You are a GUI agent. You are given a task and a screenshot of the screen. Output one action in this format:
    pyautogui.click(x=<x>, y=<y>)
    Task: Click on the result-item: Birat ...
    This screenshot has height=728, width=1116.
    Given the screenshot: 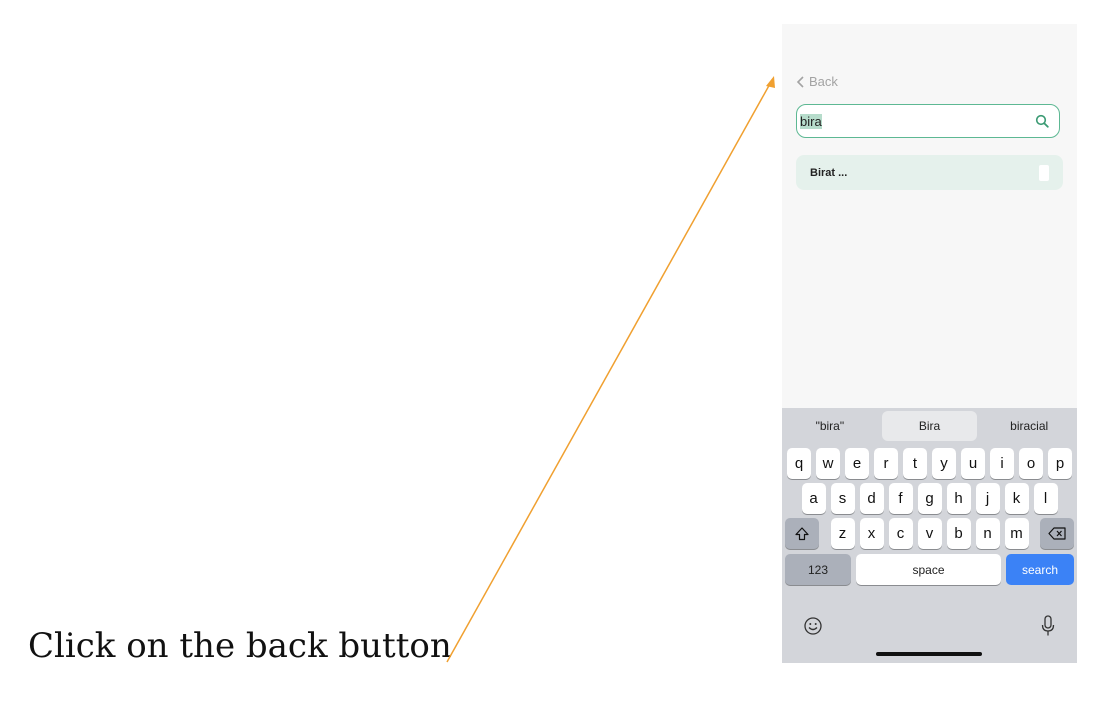 What is the action you would take?
    pyautogui.click(x=929, y=172)
    